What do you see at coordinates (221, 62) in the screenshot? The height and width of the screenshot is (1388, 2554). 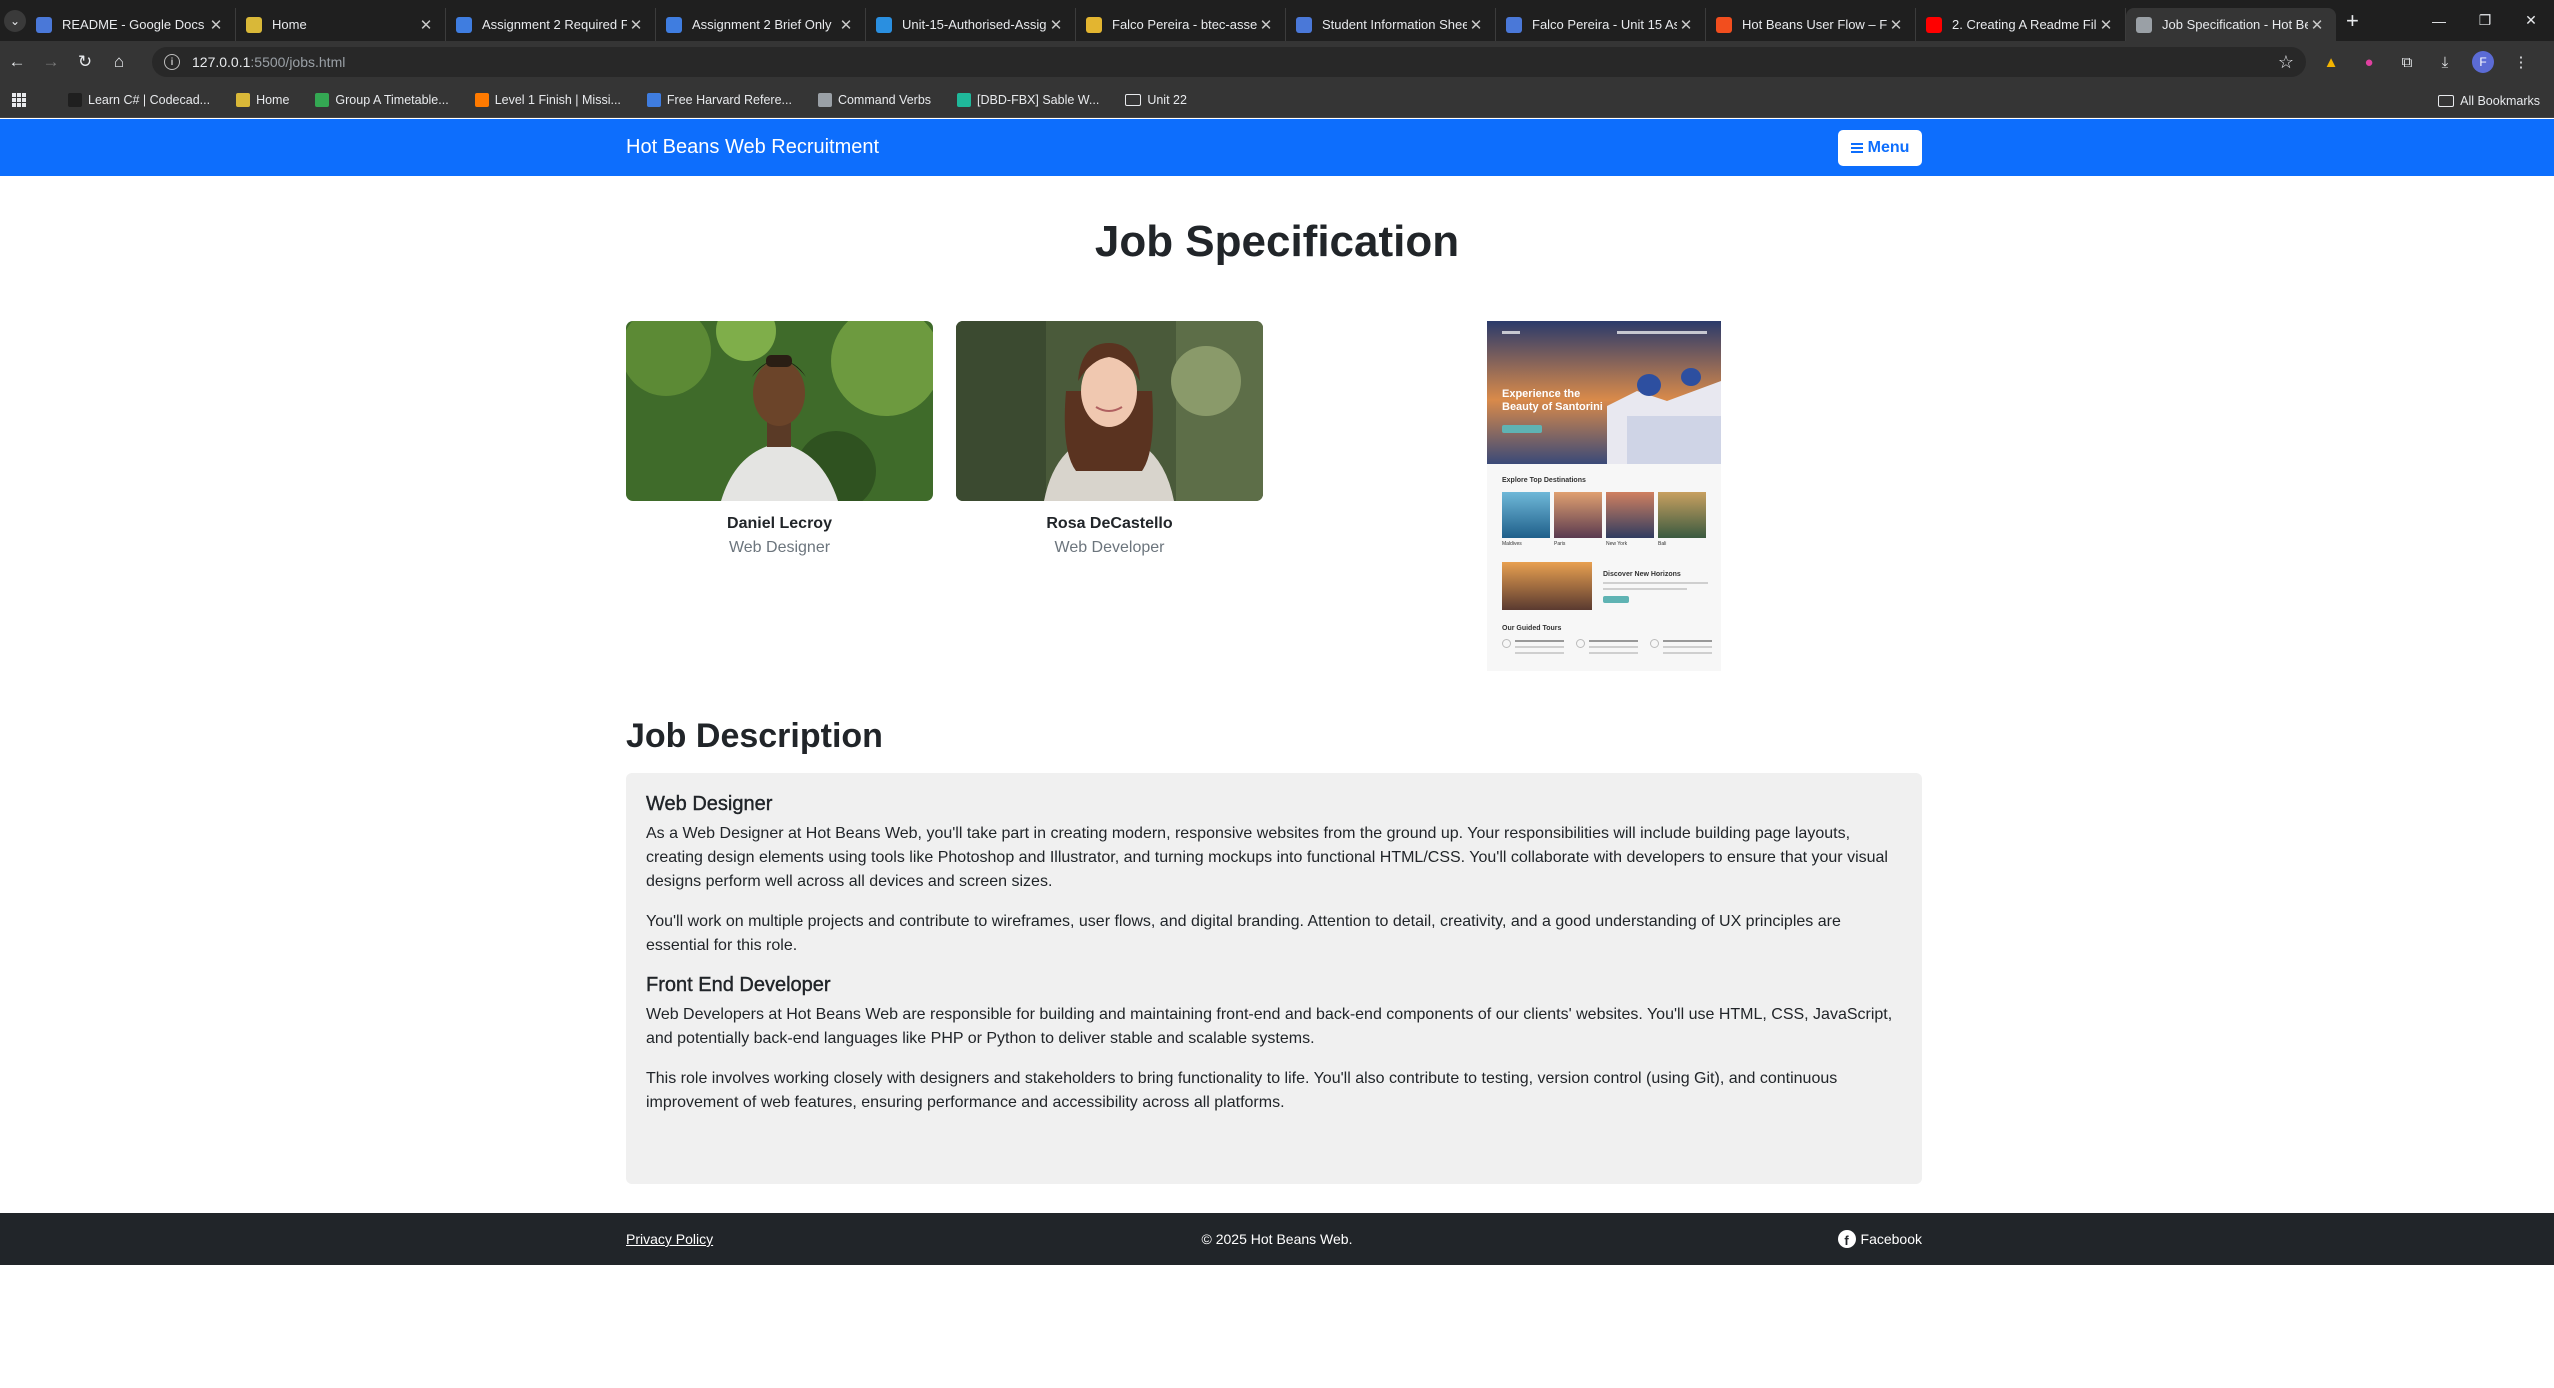 I see `url-host: 127.0.0.1` at bounding box center [221, 62].